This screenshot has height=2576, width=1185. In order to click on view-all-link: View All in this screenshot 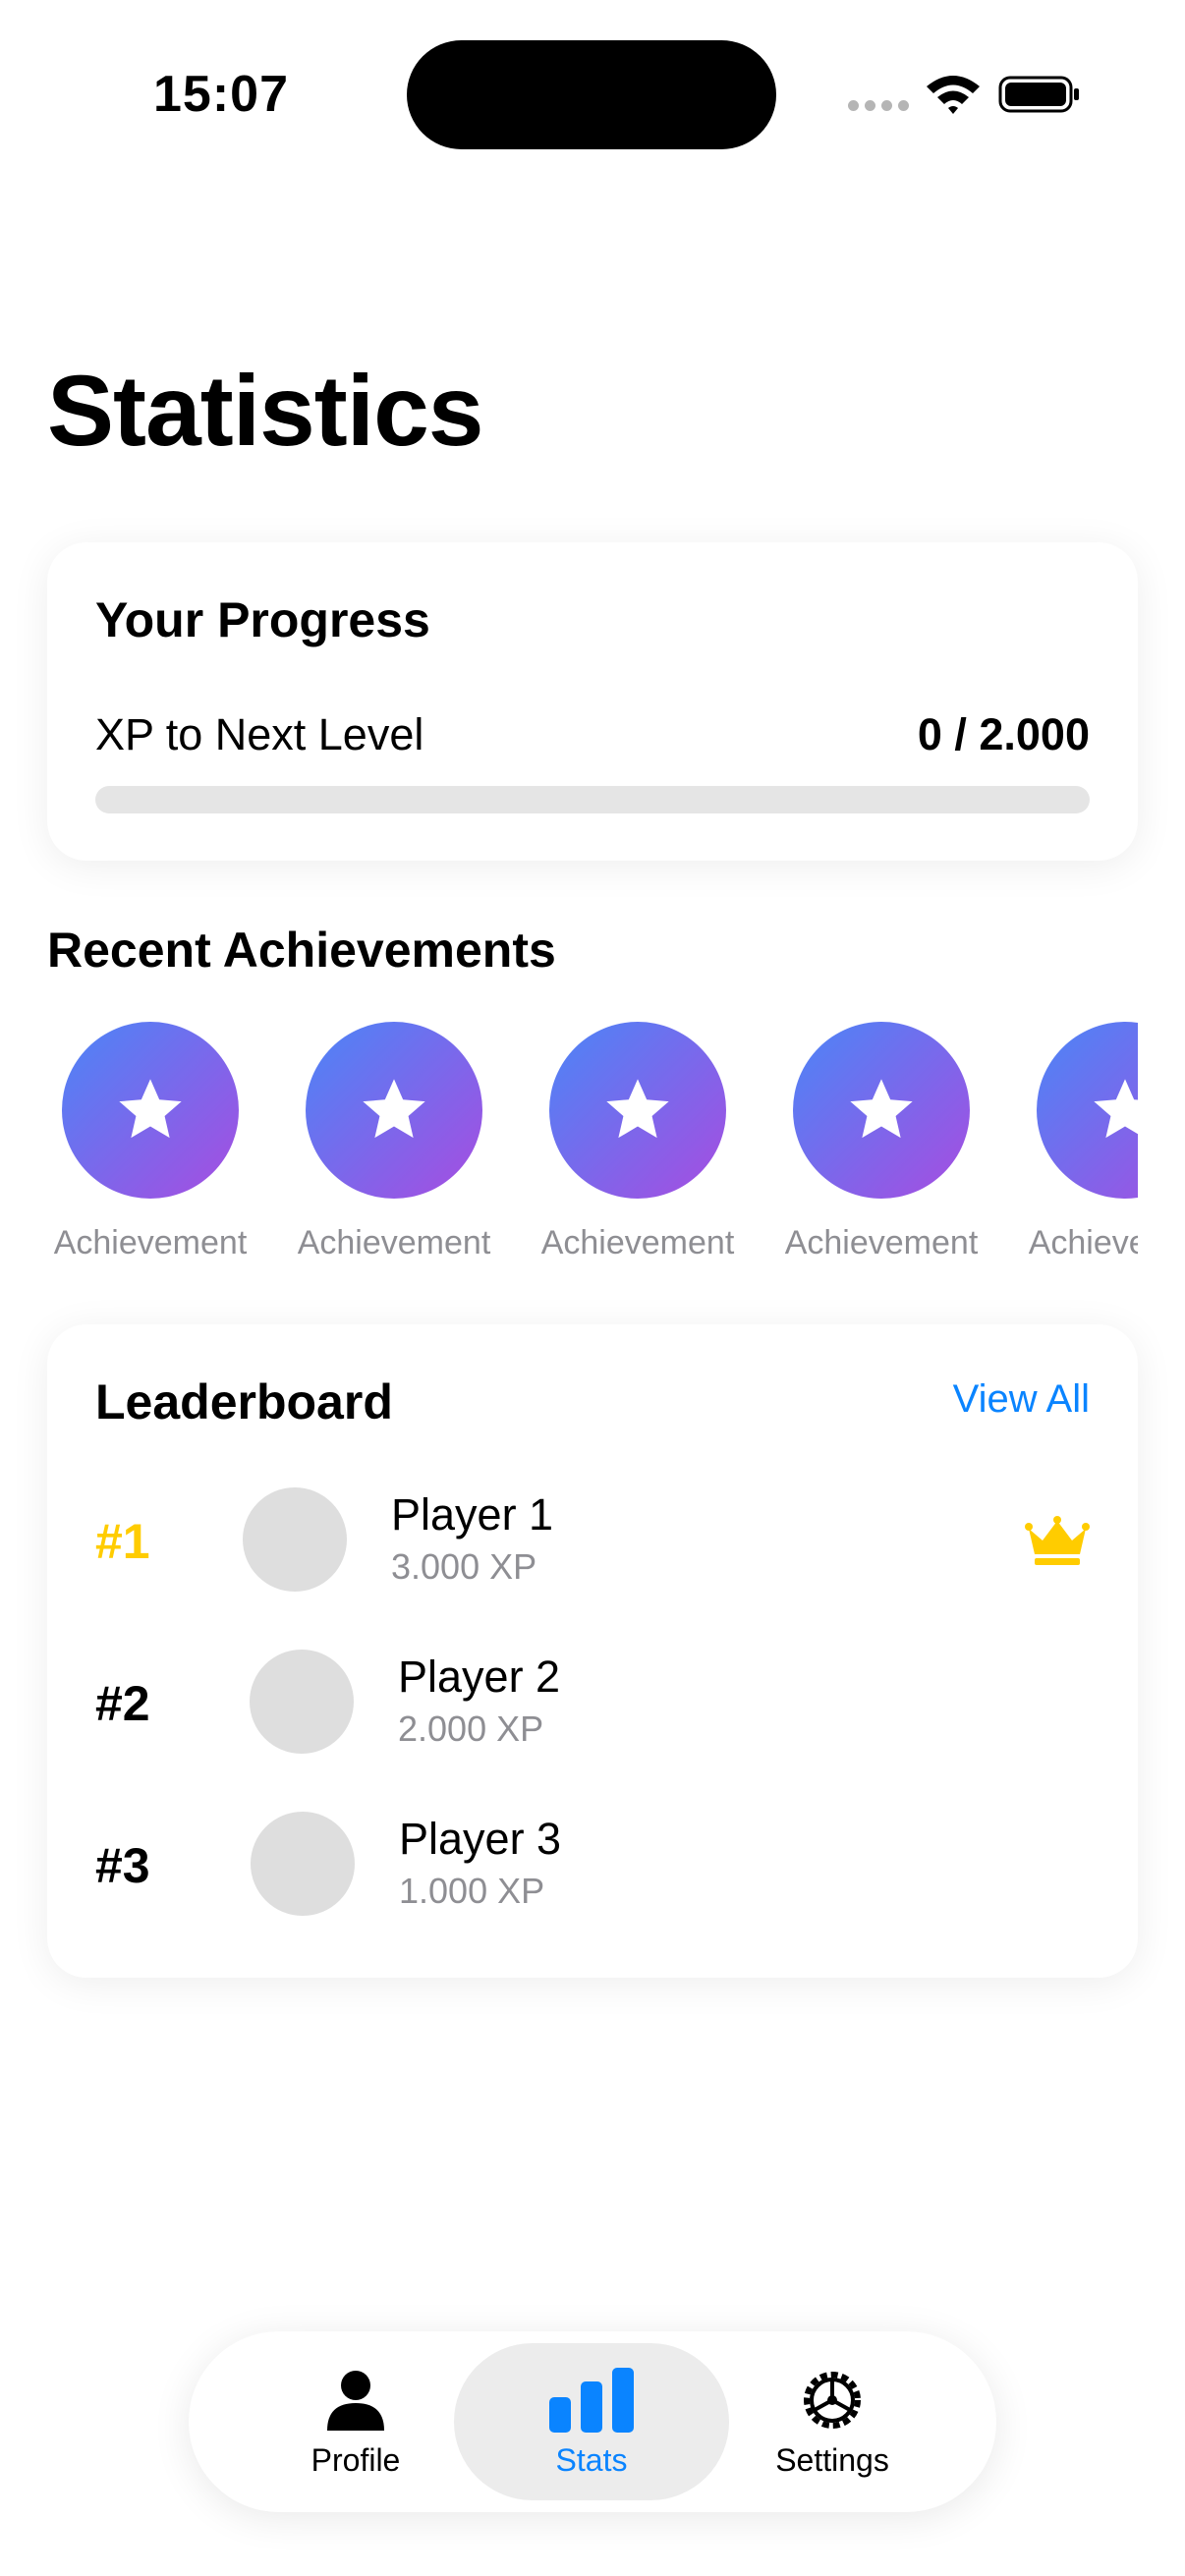, I will do `click(1022, 1399)`.